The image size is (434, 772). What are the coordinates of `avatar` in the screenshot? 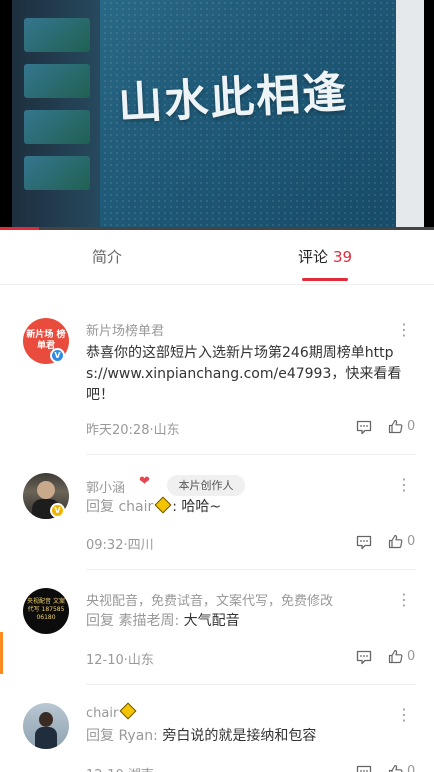 It's located at (46, 726).